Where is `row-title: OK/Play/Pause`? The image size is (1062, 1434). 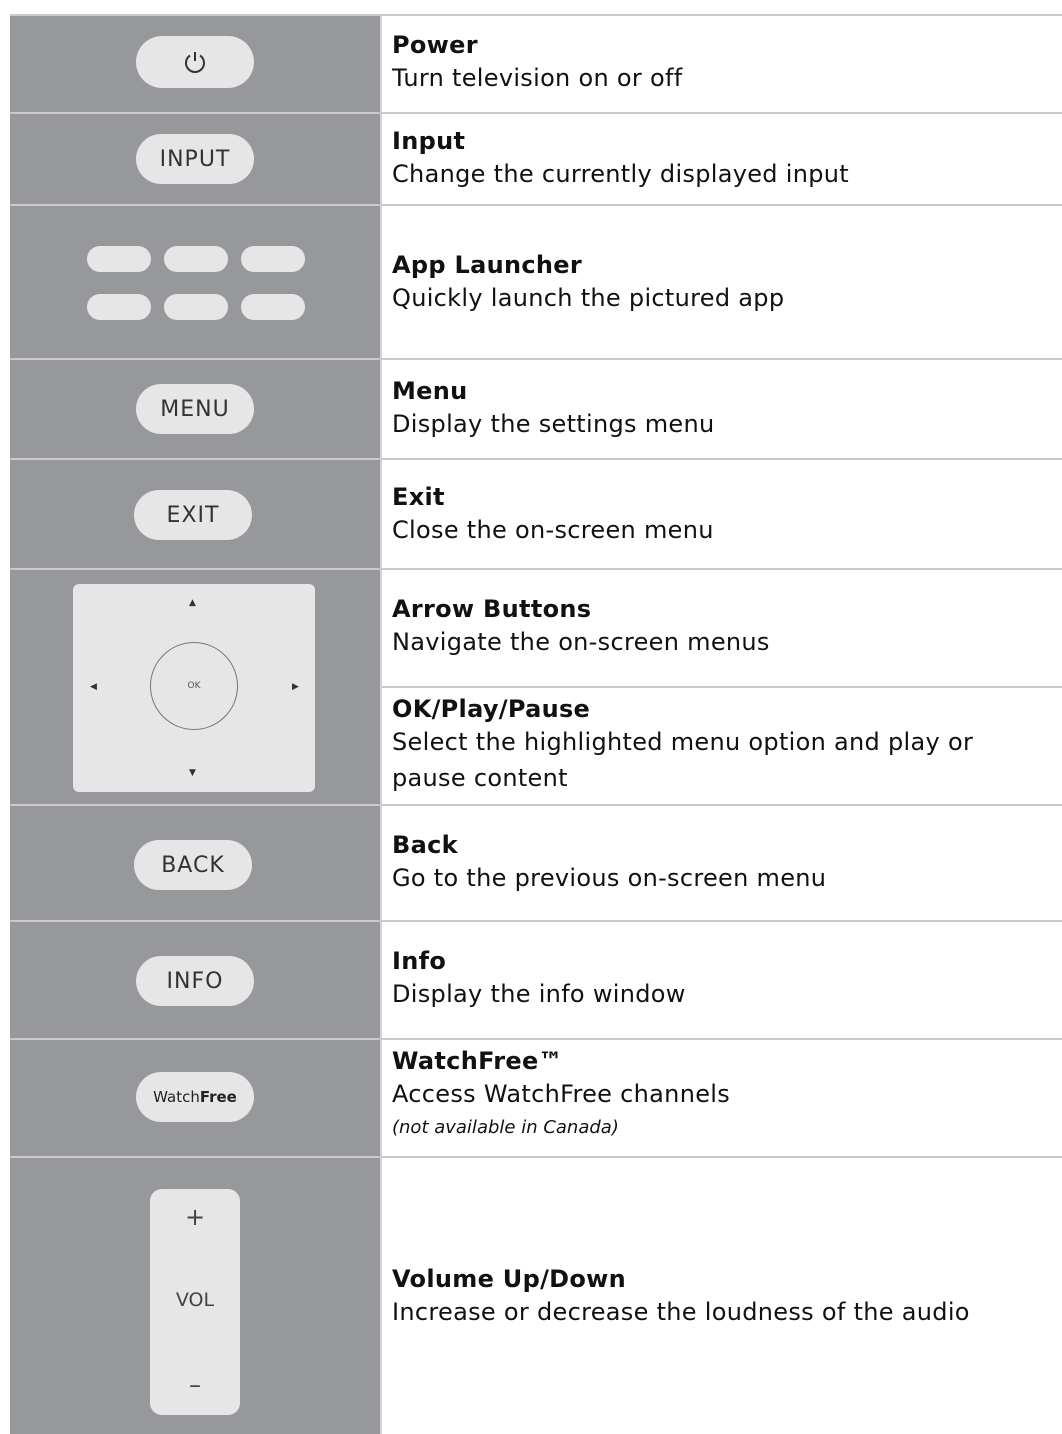
row-title: OK/Play/Pause is located at coordinates (491, 709).